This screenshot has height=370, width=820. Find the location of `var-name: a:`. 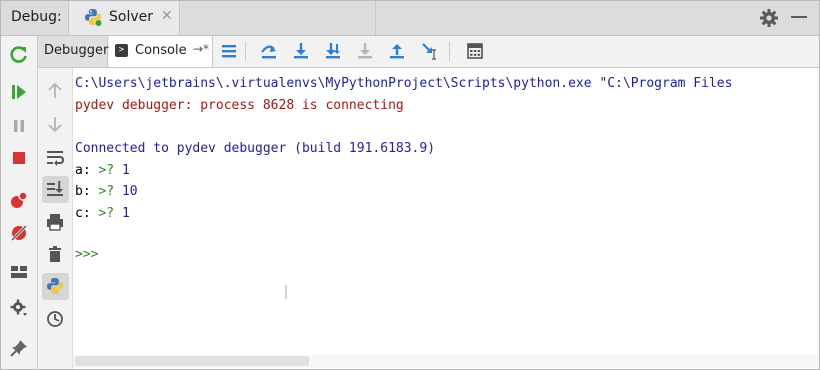

var-name: a: is located at coordinates (83, 170).